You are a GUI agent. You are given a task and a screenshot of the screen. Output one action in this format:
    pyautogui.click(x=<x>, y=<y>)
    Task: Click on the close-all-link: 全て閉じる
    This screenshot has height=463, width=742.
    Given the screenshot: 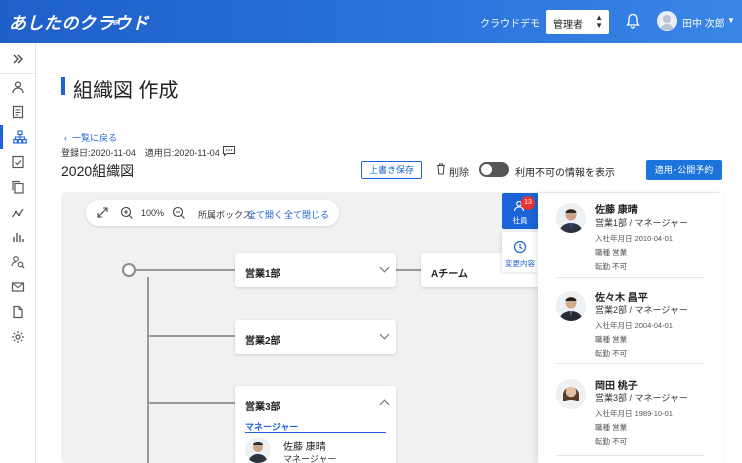 What is the action you would take?
    pyautogui.click(x=306, y=214)
    